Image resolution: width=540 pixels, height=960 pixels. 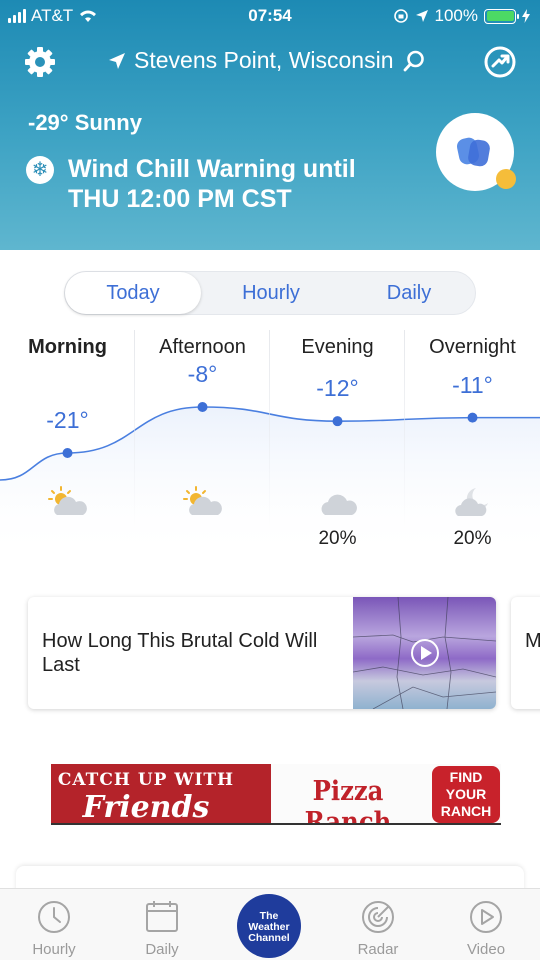 I want to click on play-icon, so click(x=486, y=917).